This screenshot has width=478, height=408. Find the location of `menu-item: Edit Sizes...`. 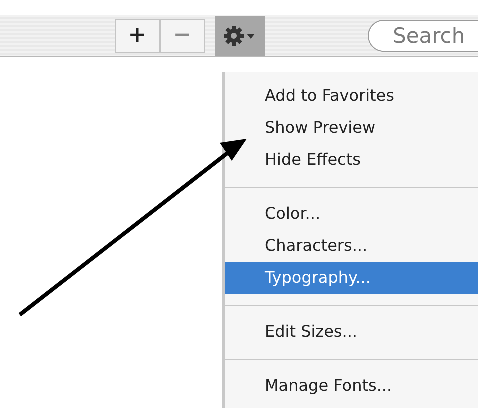

menu-item: Edit Sizes... is located at coordinates (351, 332).